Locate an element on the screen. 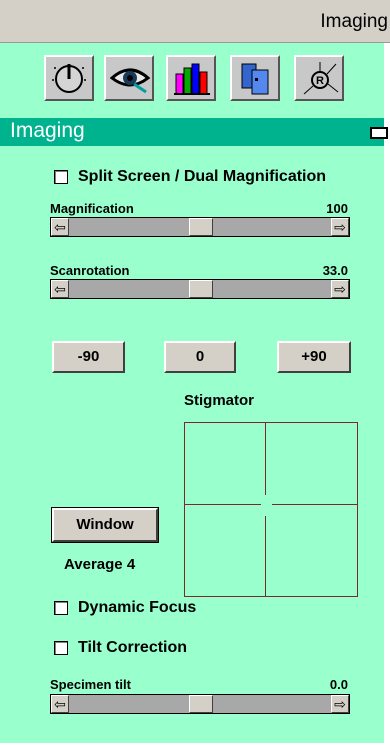 Image resolution: width=390 pixels, height=745 pixels. title-bar: Imaging is located at coordinates (195, 21).